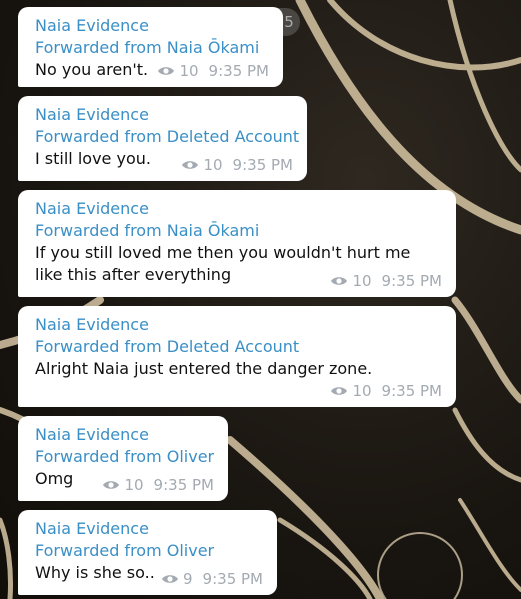 The height and width of the screenshot is (599, 521). I want to click on view-count: 9, so click(188, 579).